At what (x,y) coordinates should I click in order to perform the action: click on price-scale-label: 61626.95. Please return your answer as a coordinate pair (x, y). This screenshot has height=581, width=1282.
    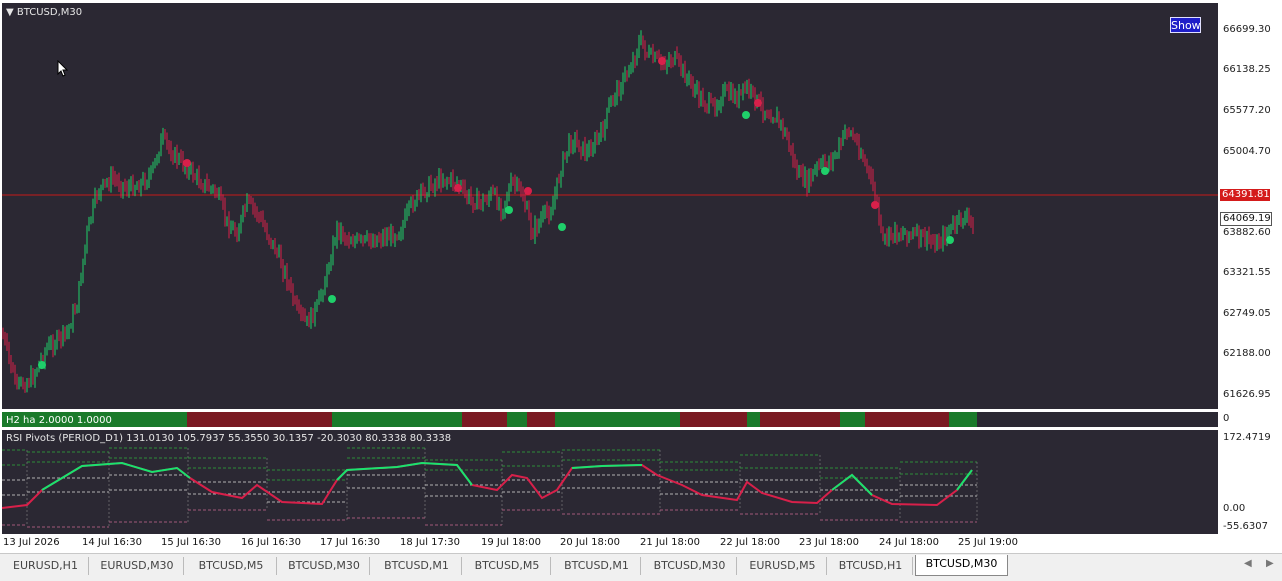
    Looking at the image, I should click on (1247, 394).